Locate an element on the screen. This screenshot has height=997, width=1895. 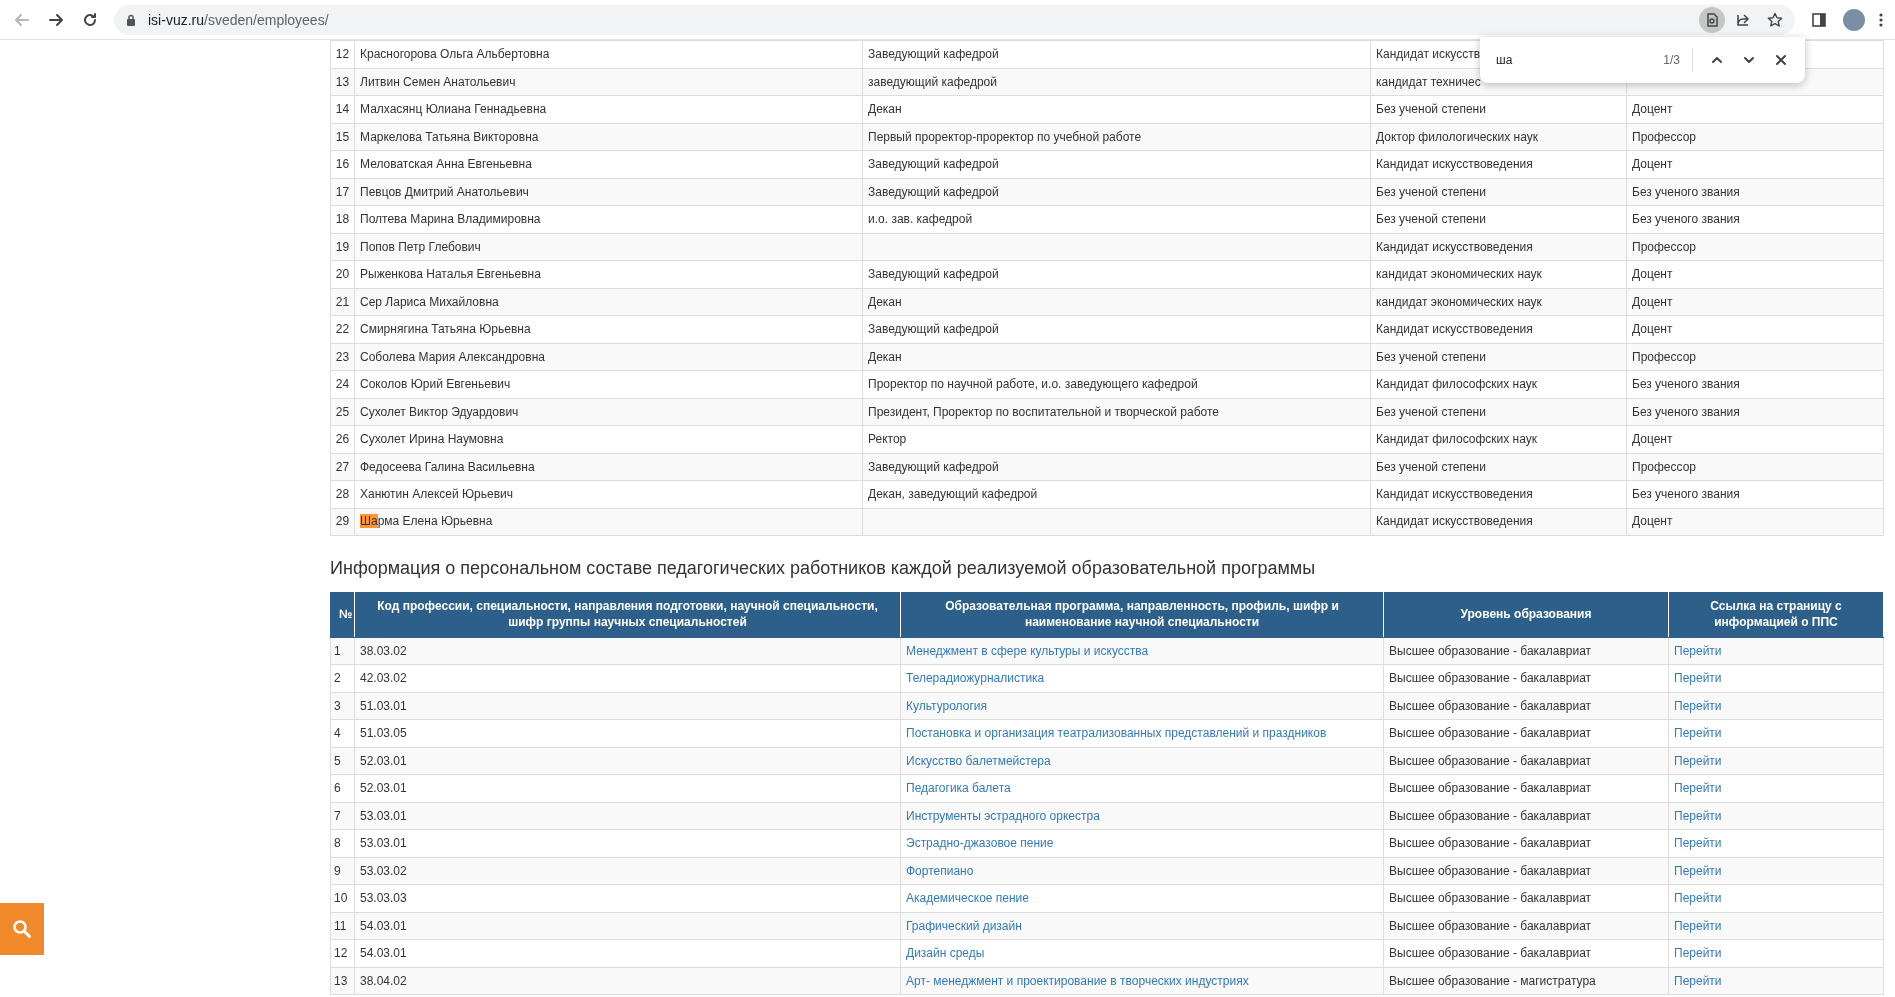
table-cell: заведующий кафедрой is located at coordinates (1116, 82).